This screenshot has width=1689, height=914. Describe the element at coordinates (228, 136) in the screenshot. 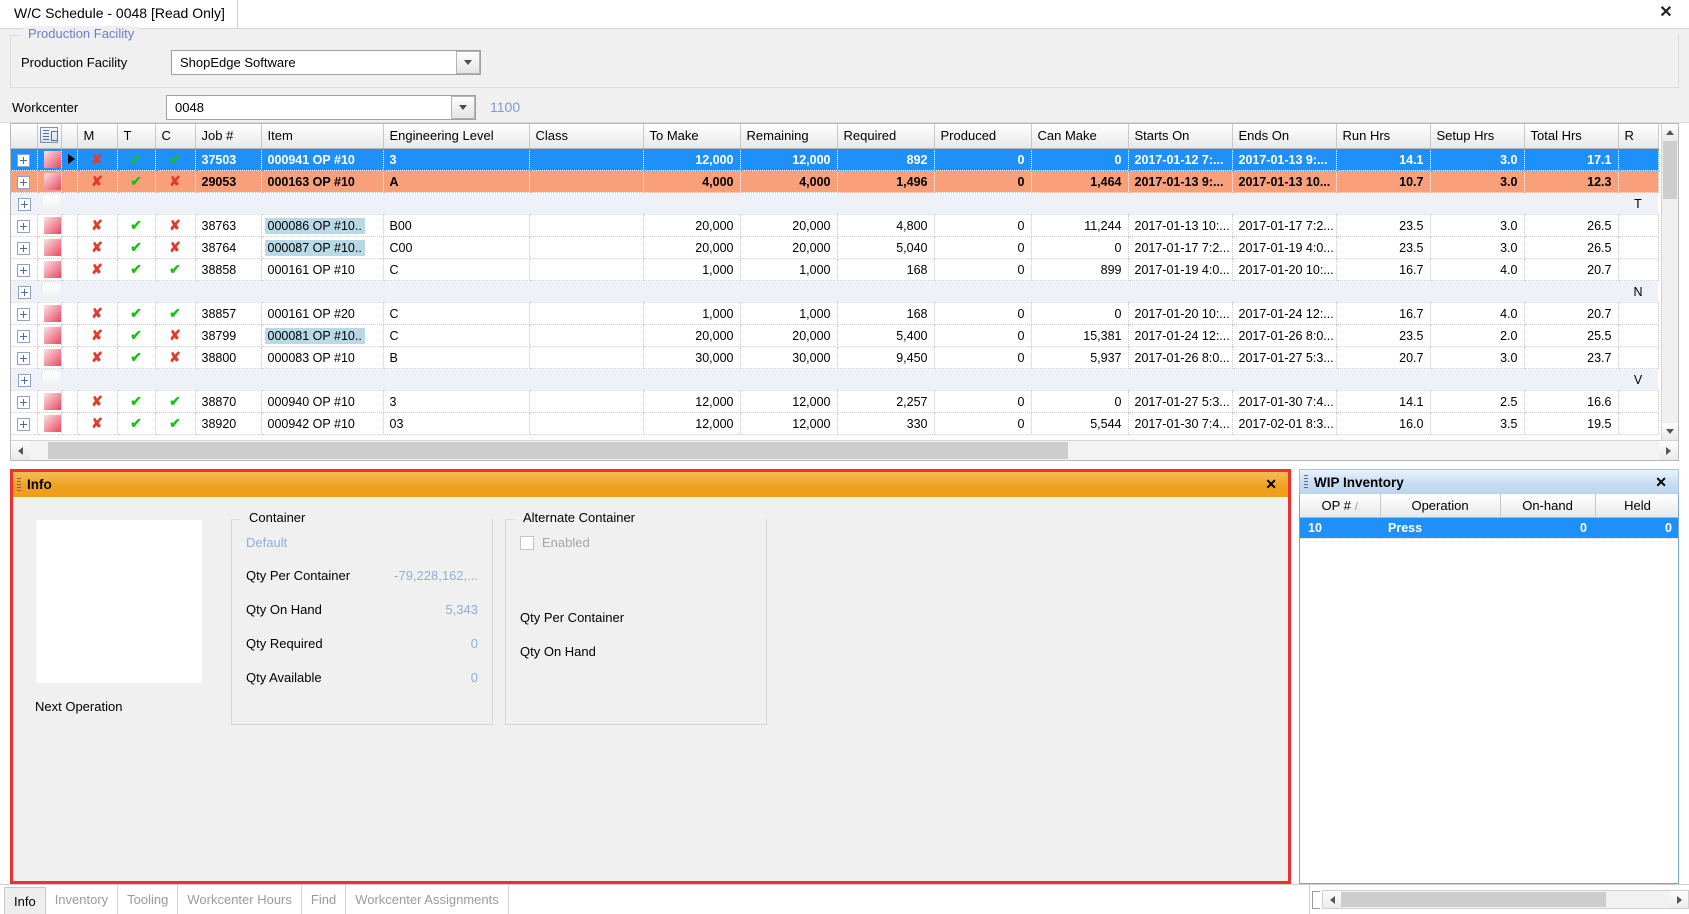

I see `column-header-job: Job #` at that location.